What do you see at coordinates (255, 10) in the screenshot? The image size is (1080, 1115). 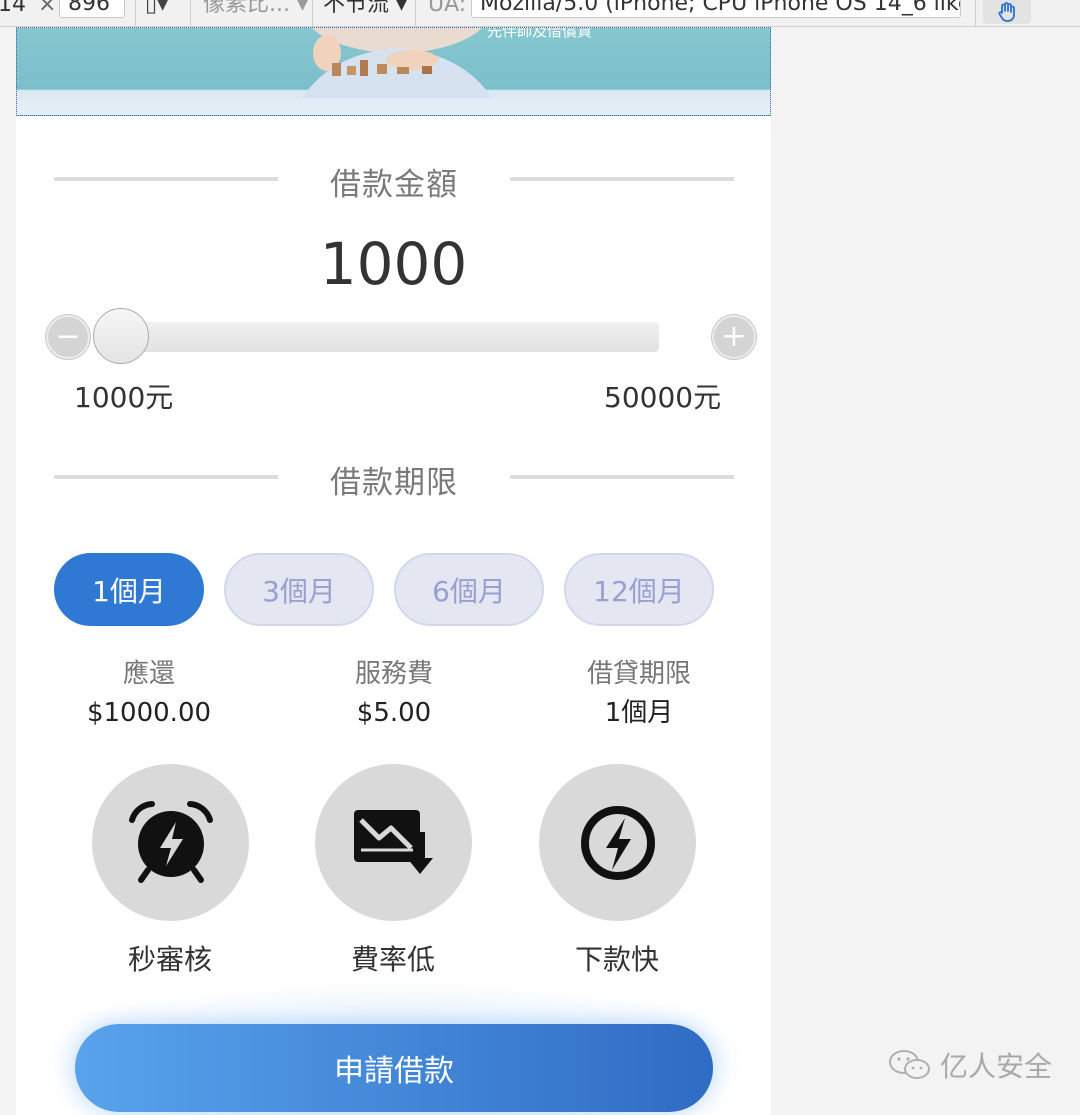 I see `device-pixel-ratio-select: 像素比... ▾` at bounding box center [255, 10].